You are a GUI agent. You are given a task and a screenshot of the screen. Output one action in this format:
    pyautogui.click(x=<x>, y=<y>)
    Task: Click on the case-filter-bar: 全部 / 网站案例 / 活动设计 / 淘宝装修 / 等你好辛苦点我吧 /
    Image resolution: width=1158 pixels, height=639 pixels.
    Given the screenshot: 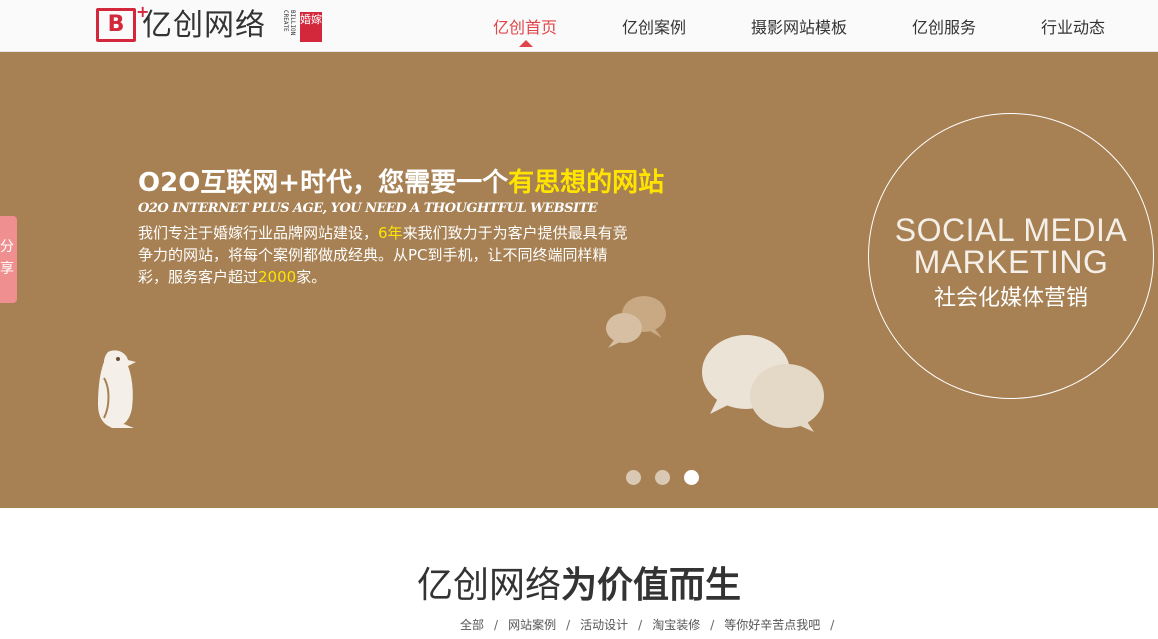 What is the action you would take?
    pyautogui.click(x=652, y=624)
    